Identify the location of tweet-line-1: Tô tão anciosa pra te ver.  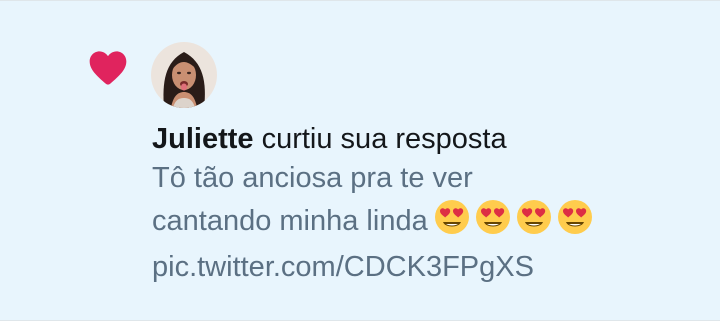
(312, 178).